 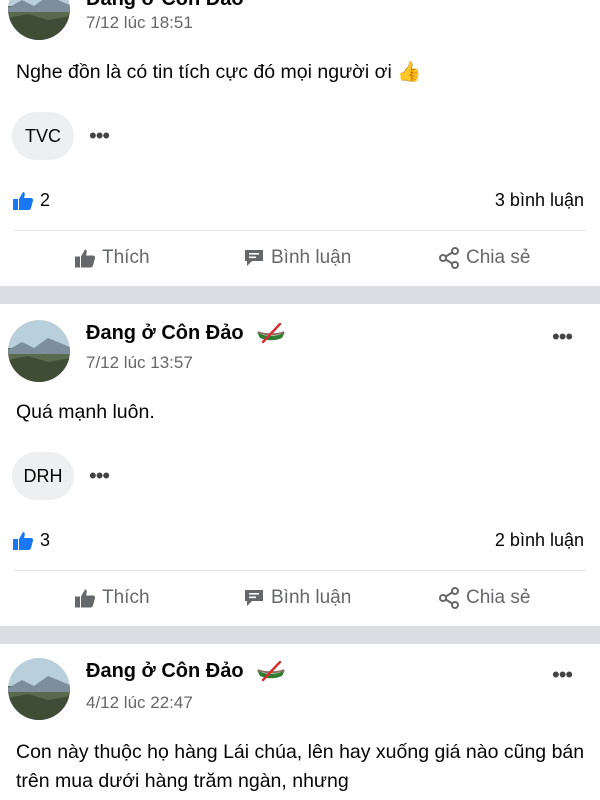 I want to click on post-timestamp: 7/12 lúc 13:57, so click(x=139, y=363).